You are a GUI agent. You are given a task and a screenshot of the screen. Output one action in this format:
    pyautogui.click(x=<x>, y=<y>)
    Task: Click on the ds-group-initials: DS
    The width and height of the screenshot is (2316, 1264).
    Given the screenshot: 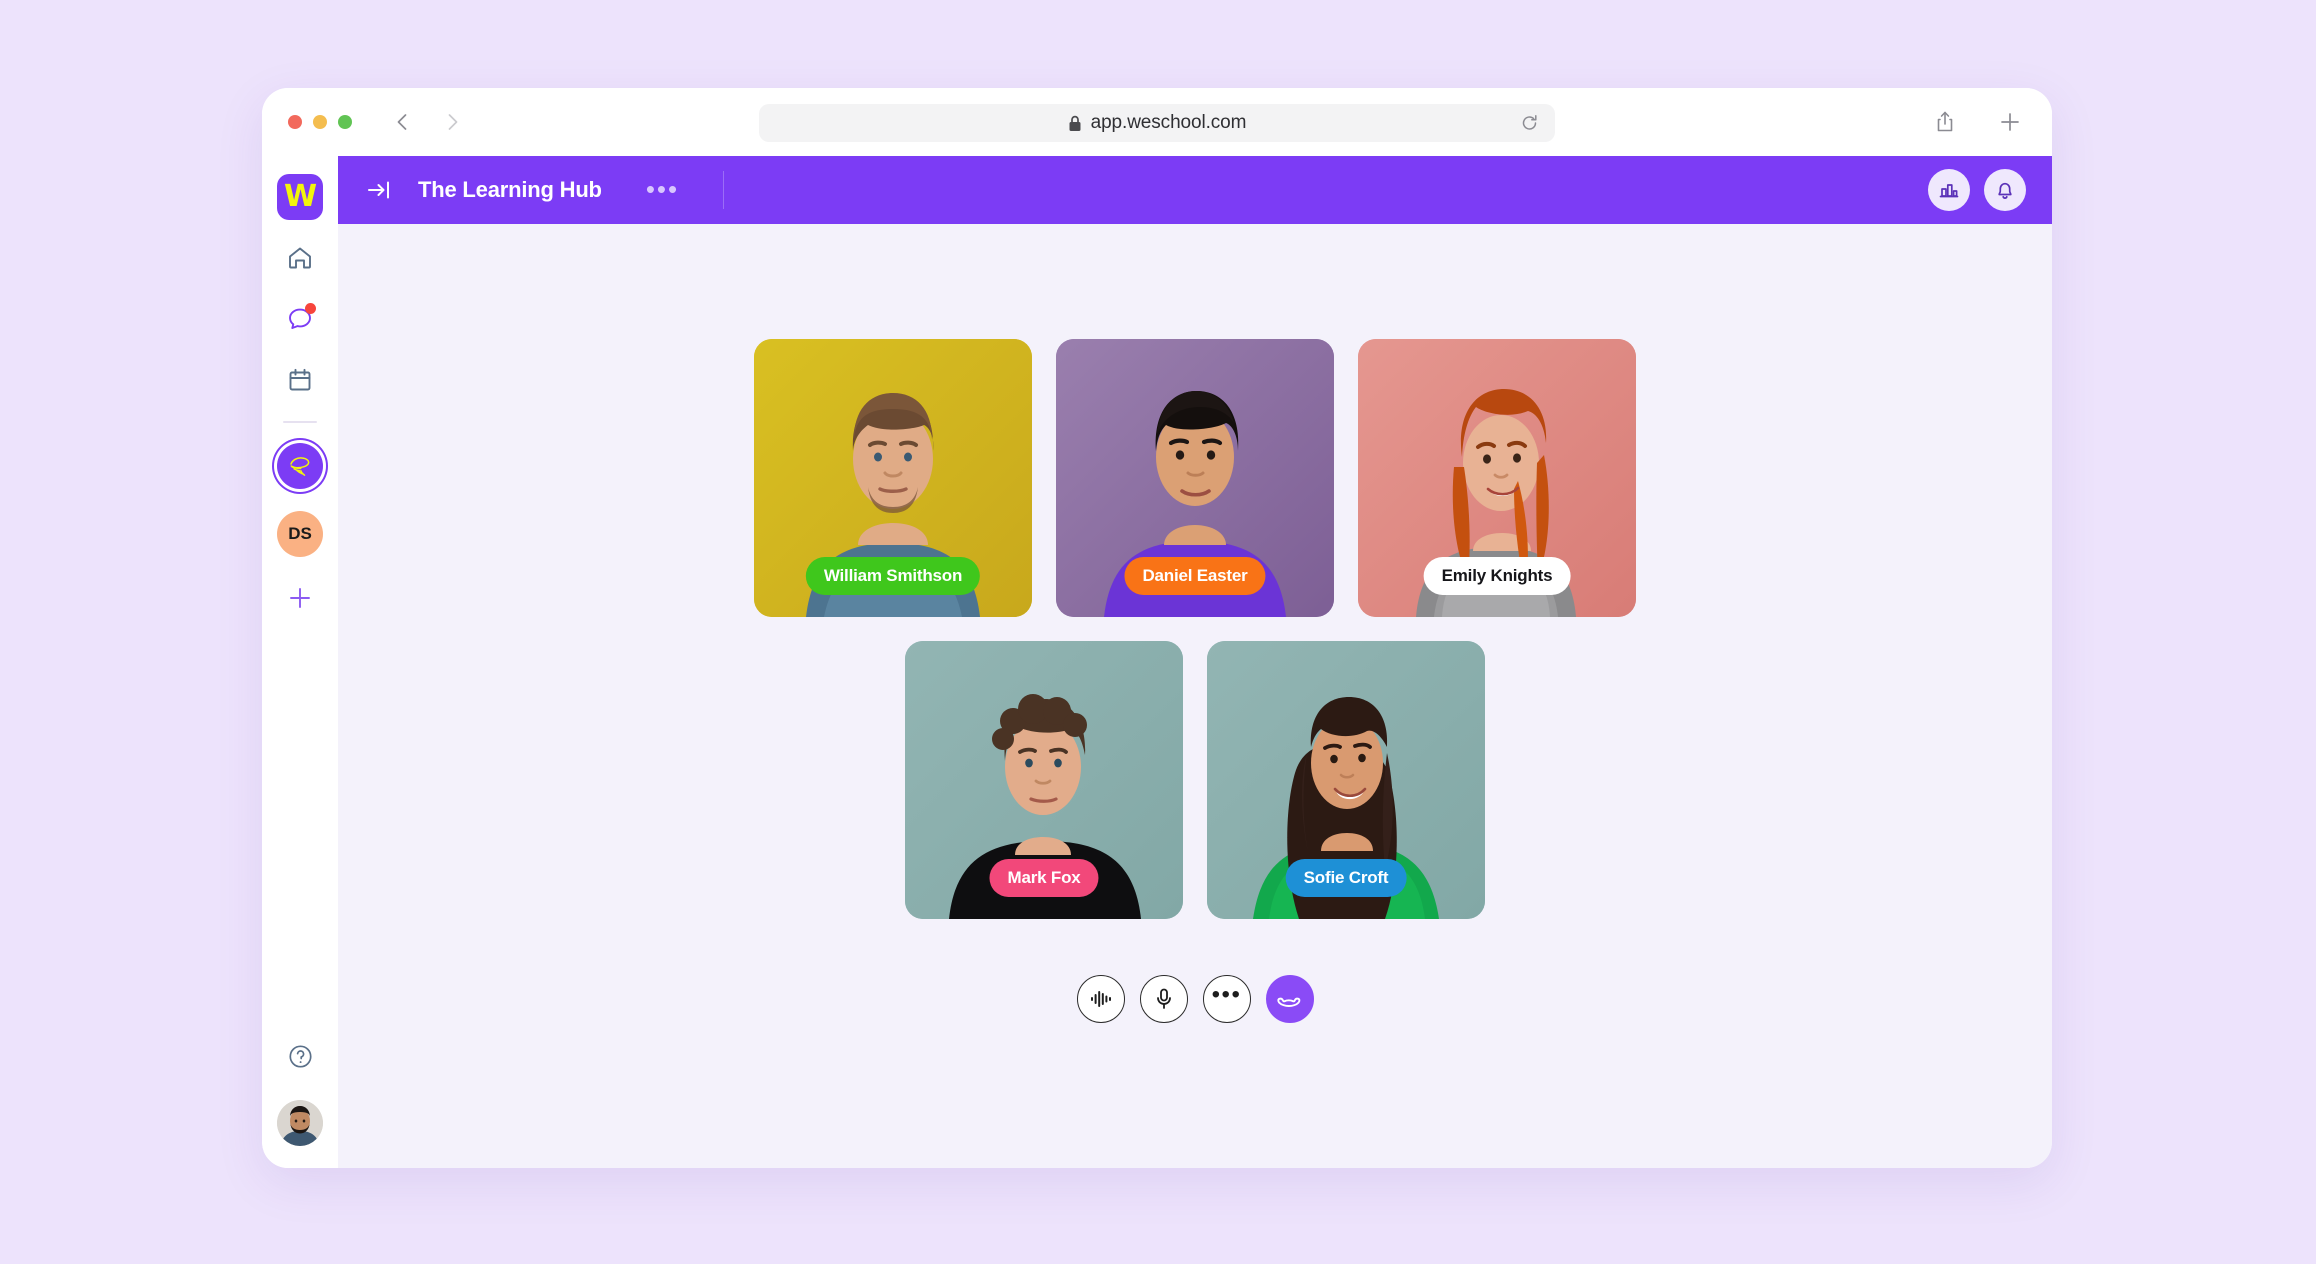 What is the action you would take?
    pyautogui.click(x=300, y=533)
    